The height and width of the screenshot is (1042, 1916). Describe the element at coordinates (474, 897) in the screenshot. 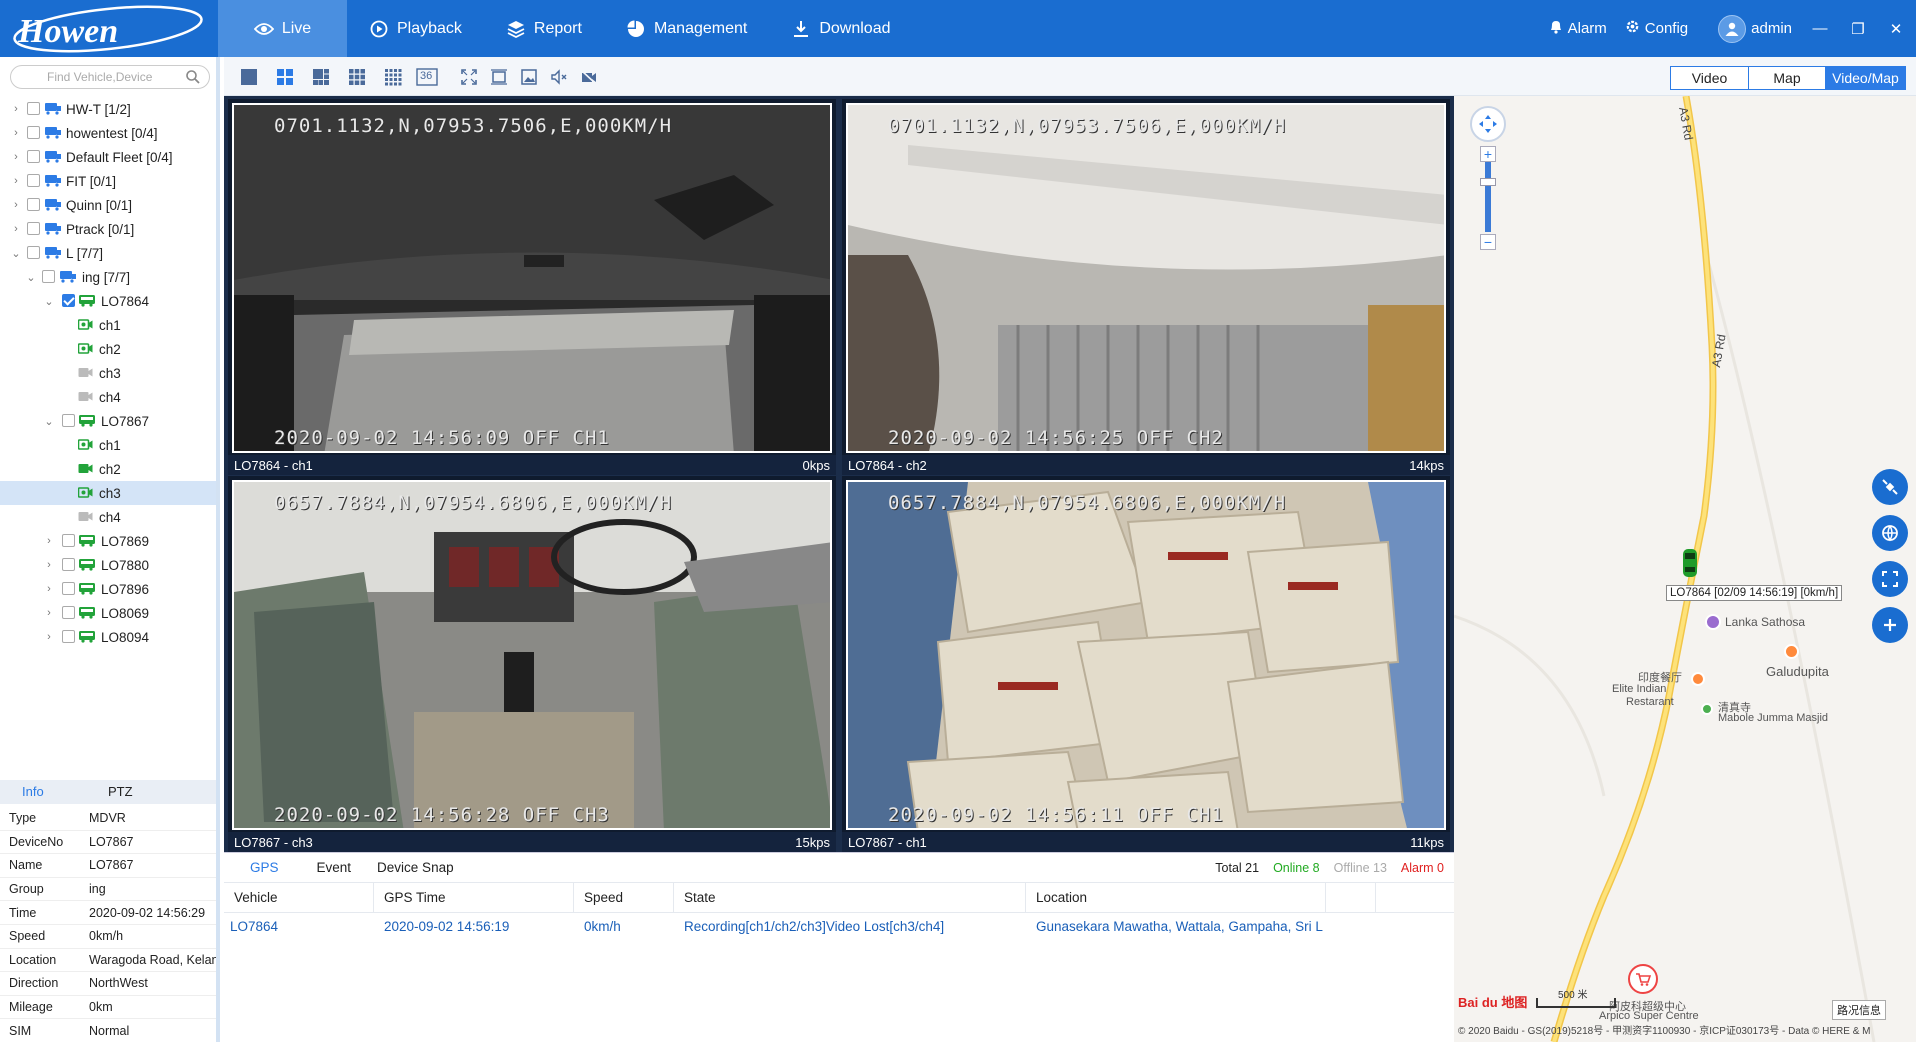

I see `col-gps-time: GPS Time` at that location.